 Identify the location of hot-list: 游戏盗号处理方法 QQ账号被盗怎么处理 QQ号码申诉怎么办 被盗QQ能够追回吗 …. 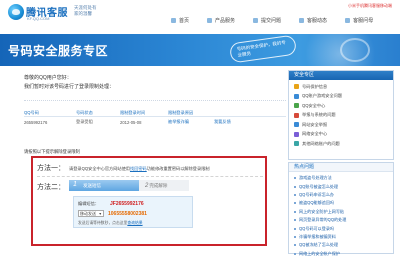
(341, 215).